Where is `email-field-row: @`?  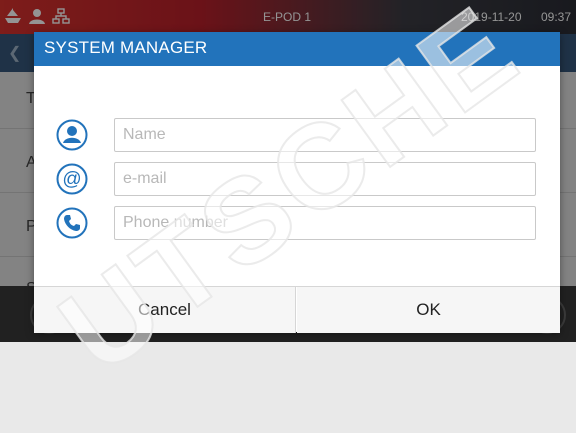 email-field-row: @ is located at coordinates (298, 180).